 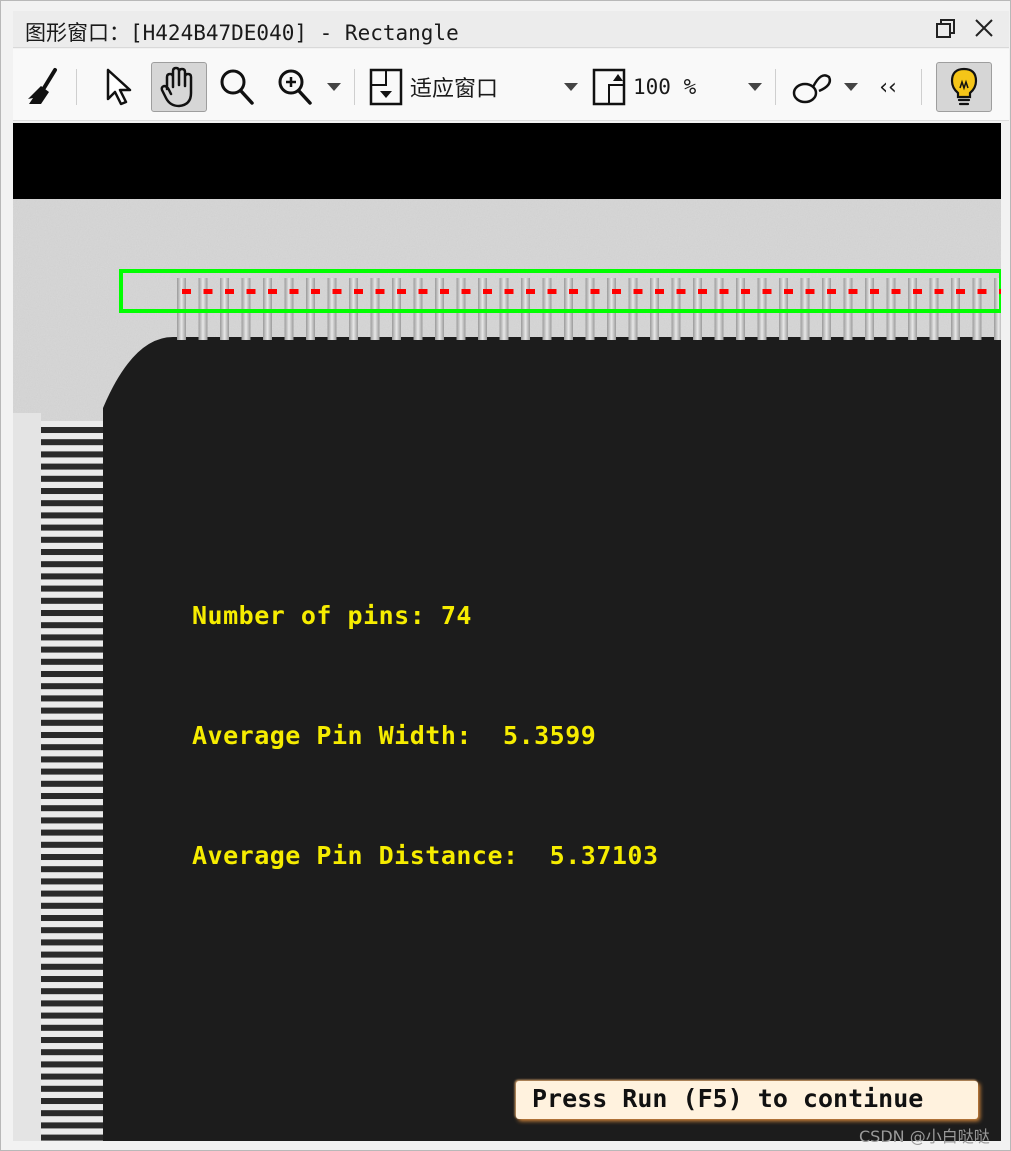 I want to click on fit-window-label: 适应窗口, so click(x=454, y=89).